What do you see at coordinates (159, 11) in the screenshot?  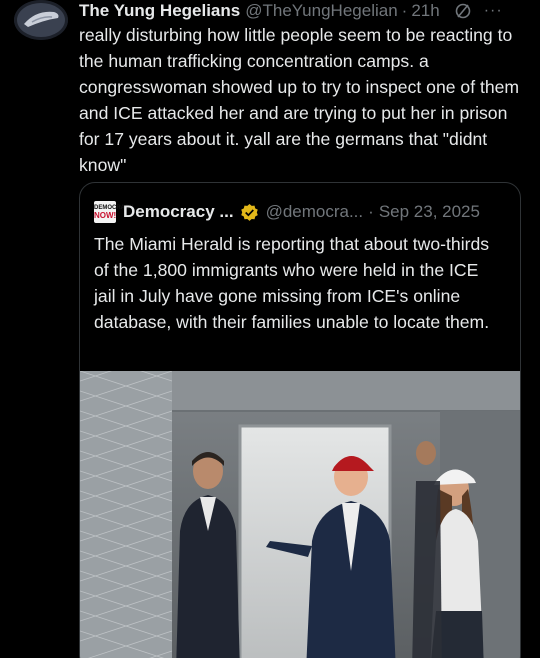 I see `display-name: The Yung Hegelians` at bounding box center [159, 11].